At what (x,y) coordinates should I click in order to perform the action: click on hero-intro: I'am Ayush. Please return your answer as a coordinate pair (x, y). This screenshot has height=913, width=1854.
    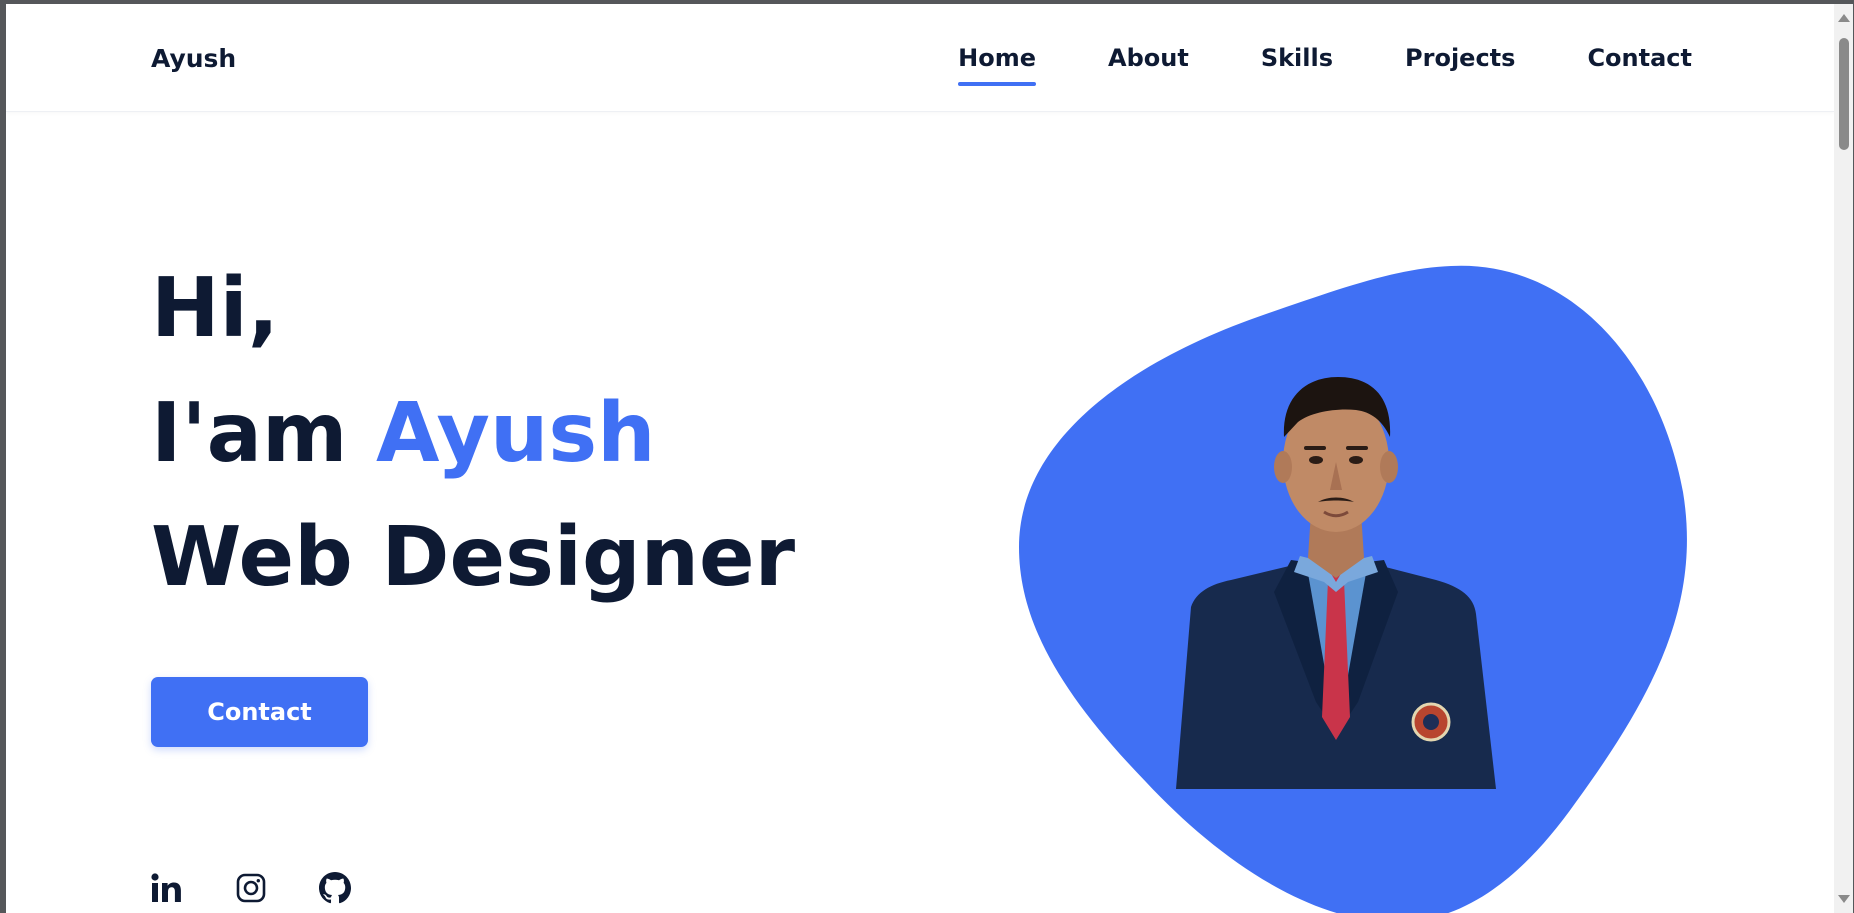
    Looking at the image, I should click on (403, 434).